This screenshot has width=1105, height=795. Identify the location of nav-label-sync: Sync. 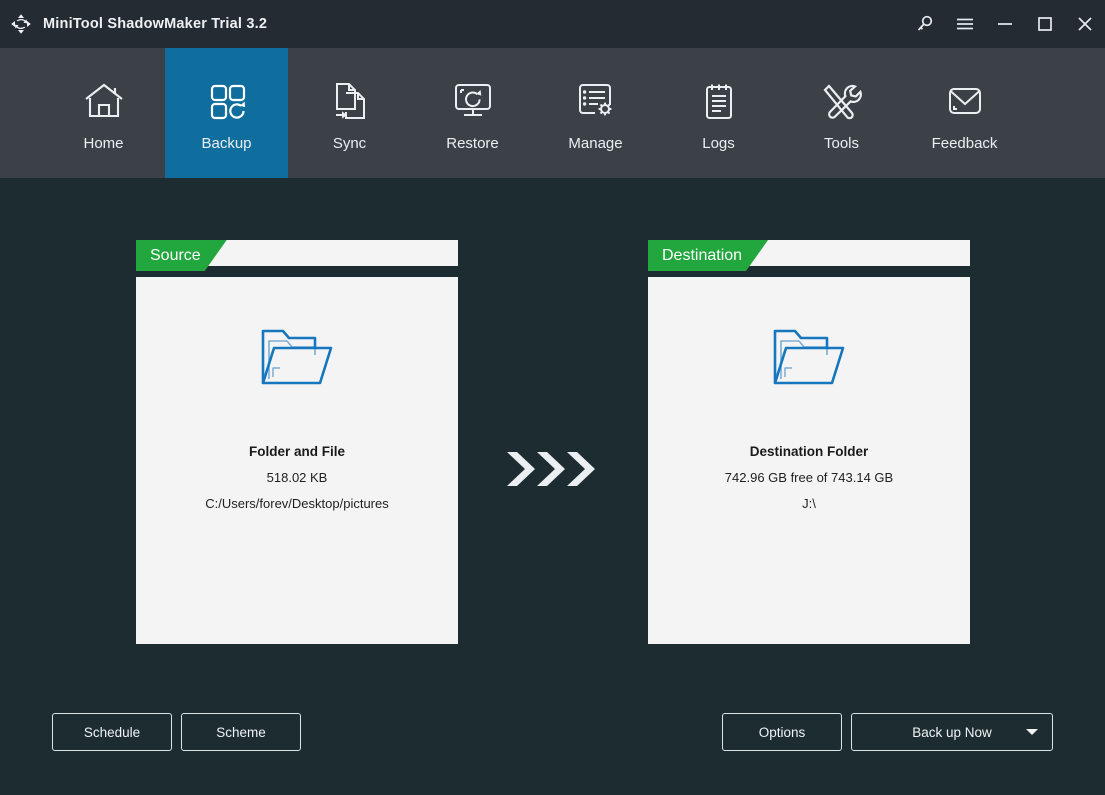
(349, 143).